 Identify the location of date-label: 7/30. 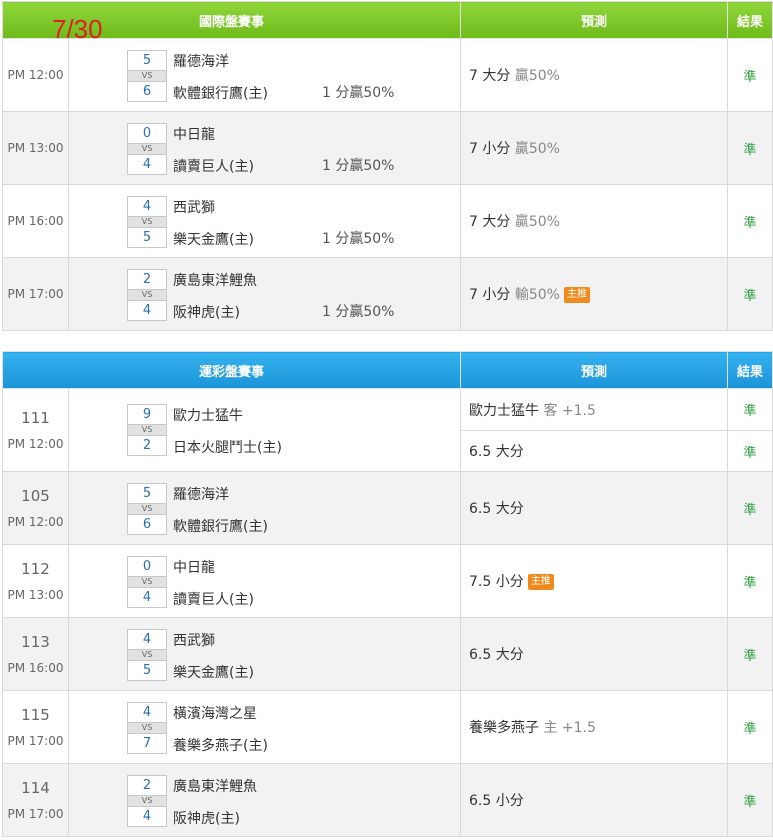
(77, 29).